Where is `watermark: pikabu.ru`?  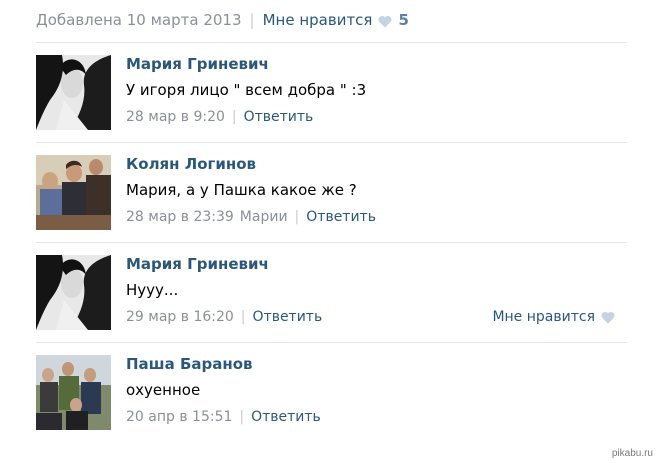 watermark: pikabu.ru is located at coordinates (632, 453).